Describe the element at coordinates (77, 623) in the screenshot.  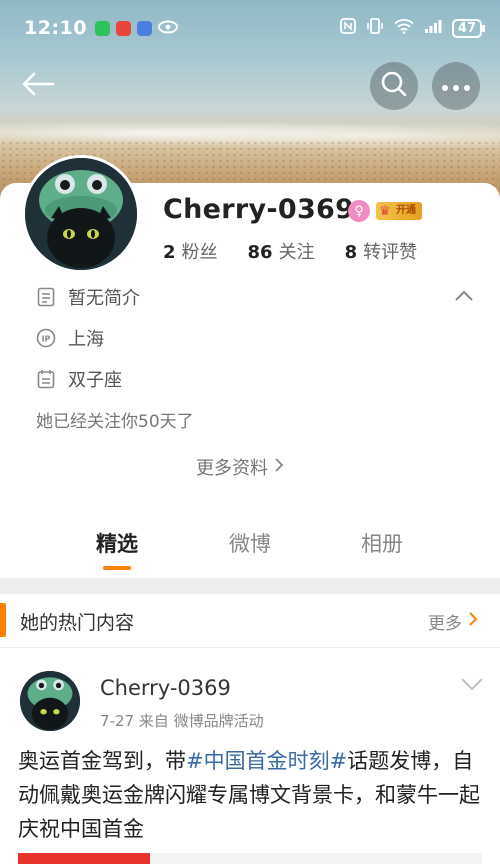
I see `hot-content-title: 她的热门内容` at that location.